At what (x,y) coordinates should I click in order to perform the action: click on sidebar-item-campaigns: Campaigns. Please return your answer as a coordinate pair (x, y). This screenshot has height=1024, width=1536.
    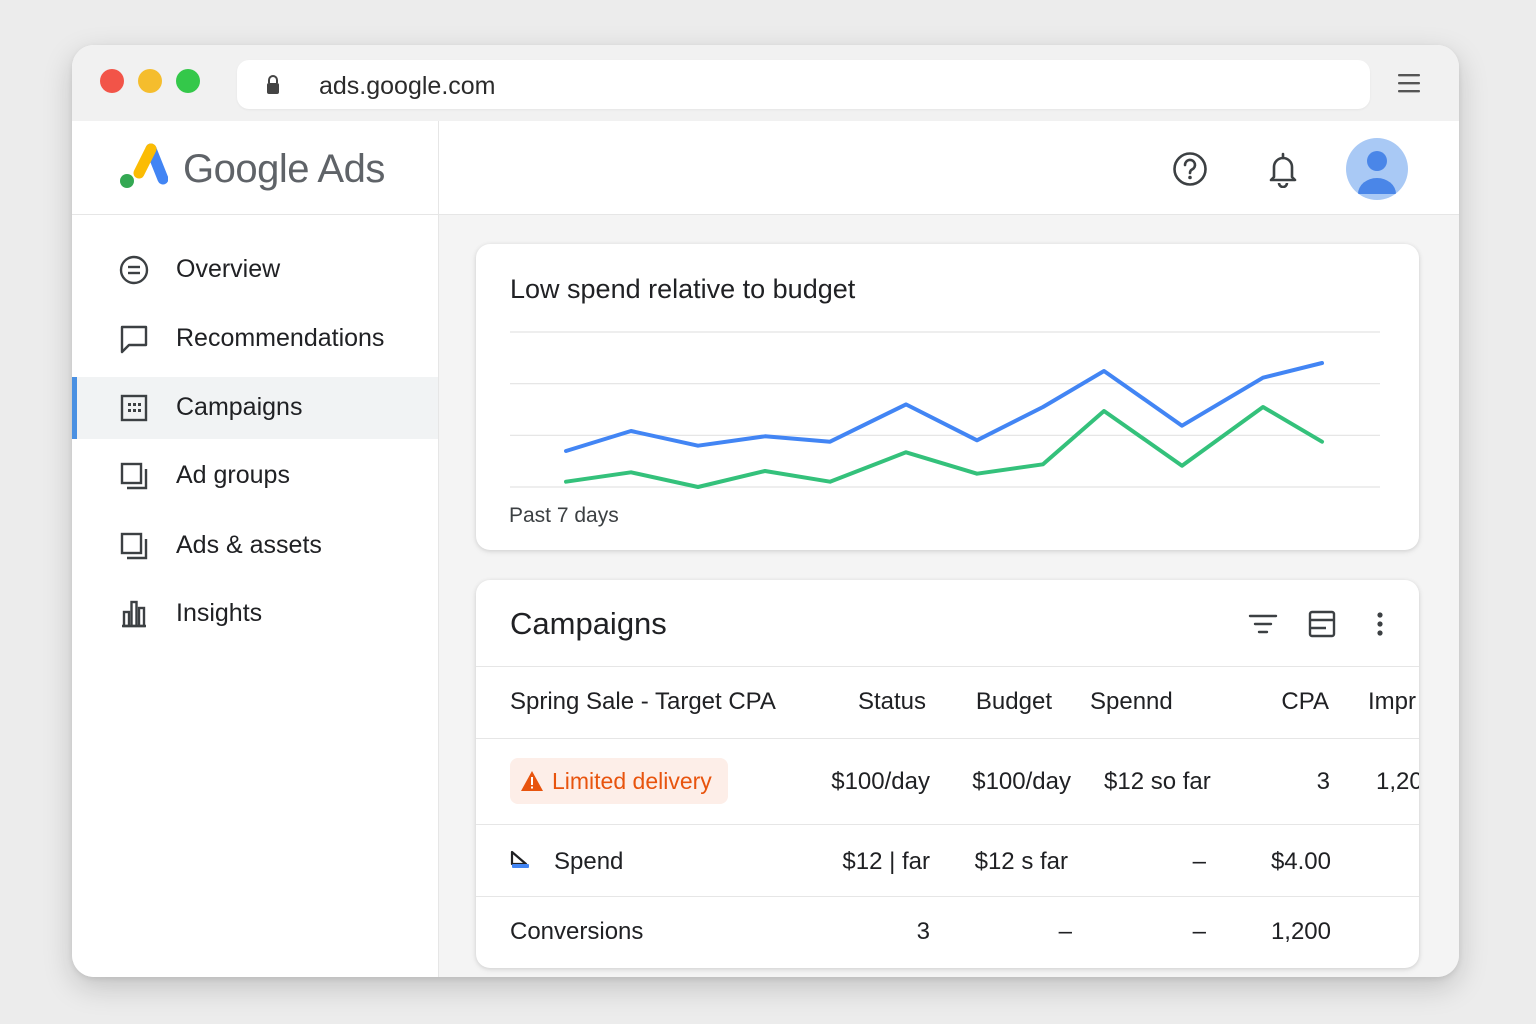
    Looking at the image, I should click on (255, 408).